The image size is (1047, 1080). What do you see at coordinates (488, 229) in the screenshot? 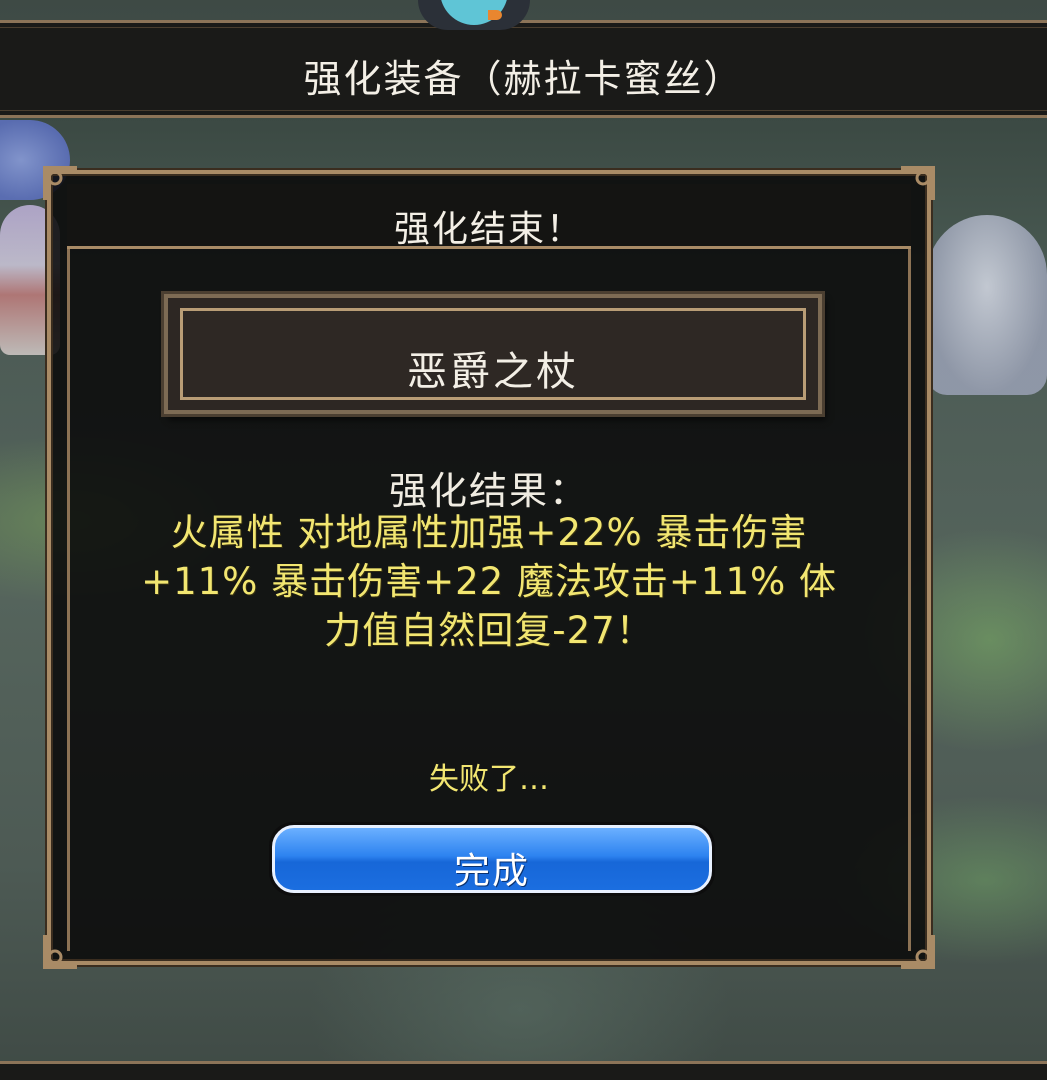
I see `dialog-title: 强化结束！` at bounding box center [488, 229].